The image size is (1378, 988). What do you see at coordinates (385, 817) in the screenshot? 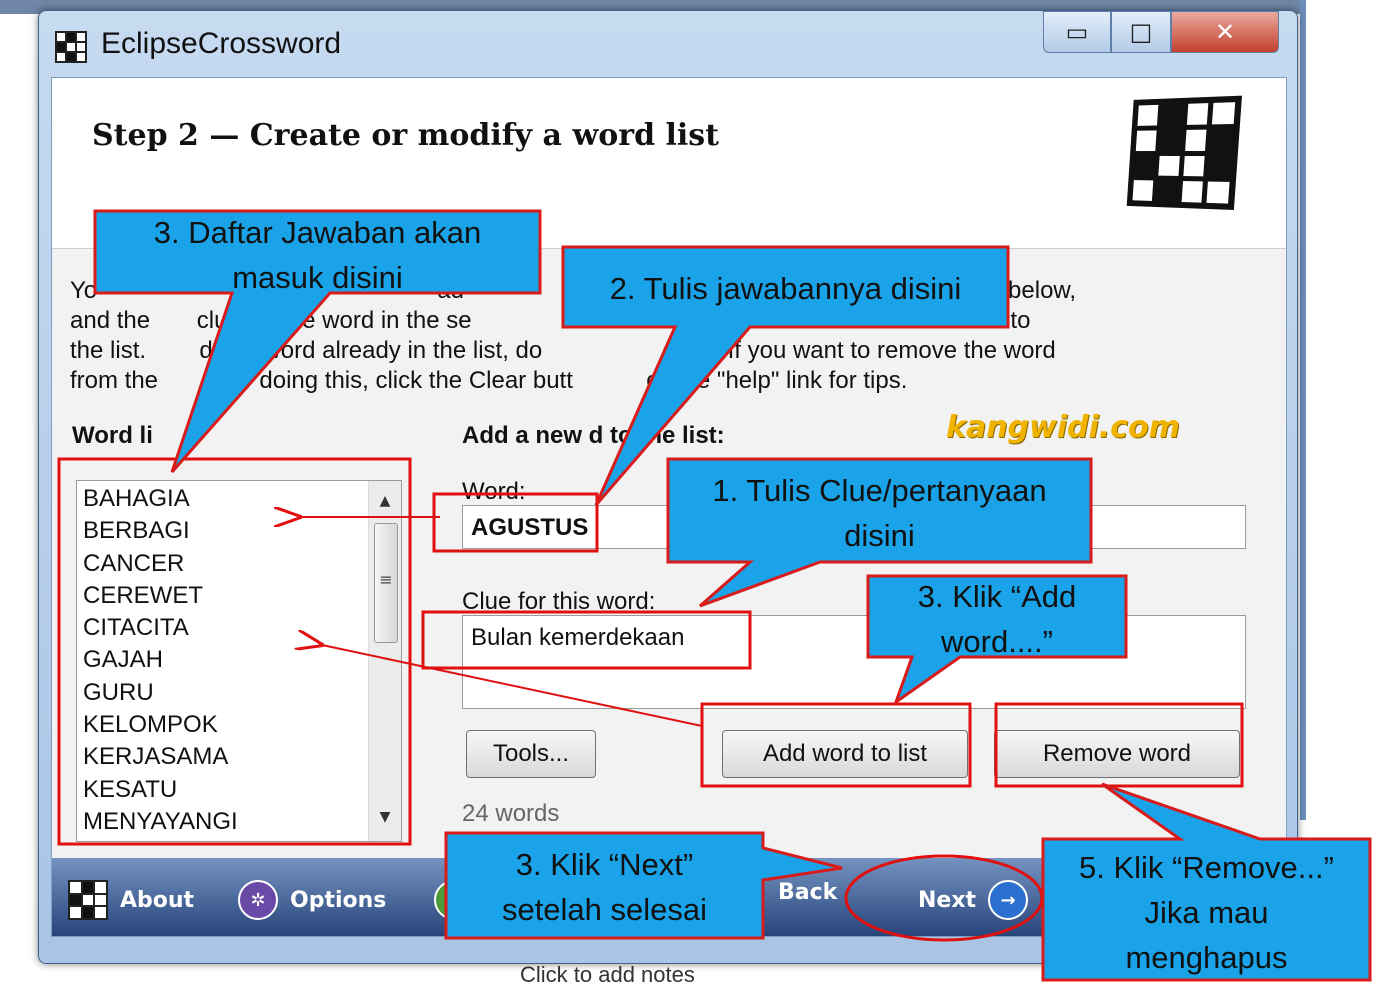
I see `scroll-down-arrow-icon: ▼` at bounding box center [385, 817].